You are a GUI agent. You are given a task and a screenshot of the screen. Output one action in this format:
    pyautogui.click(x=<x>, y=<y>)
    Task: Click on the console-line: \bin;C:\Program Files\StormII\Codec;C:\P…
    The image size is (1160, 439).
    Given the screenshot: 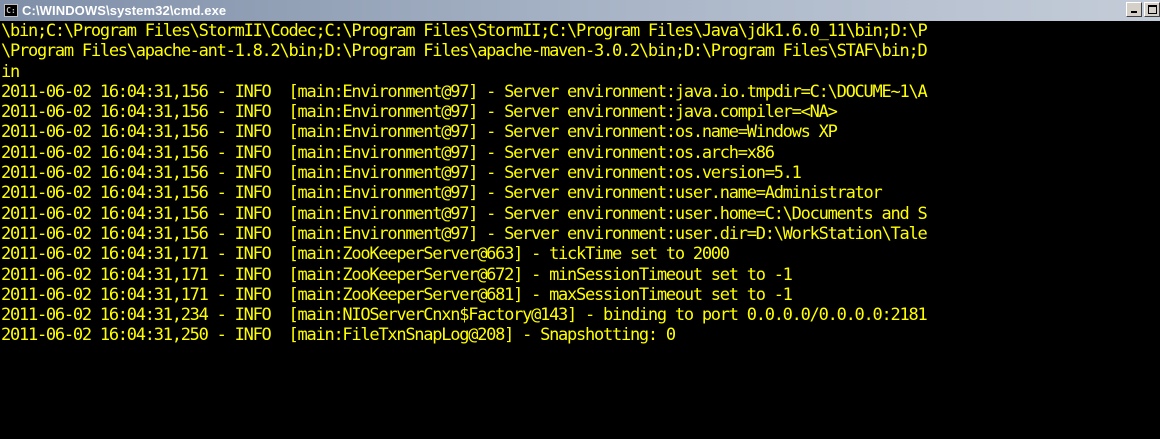 What is the action you would take?
    pyautogui.click(x=464, y=31)
    